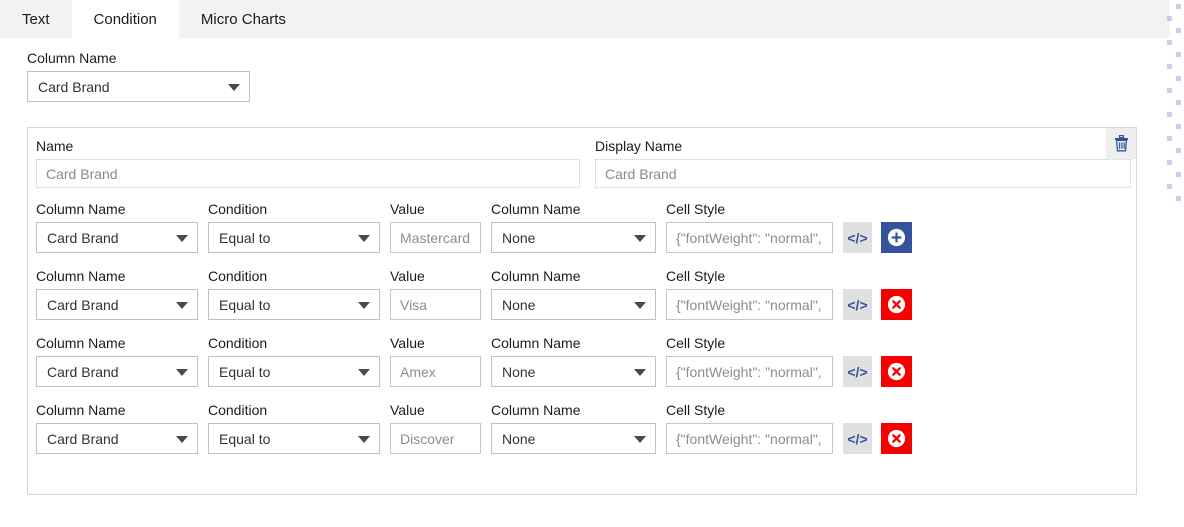 The width and height of the screenshot is (1184, 527). What do you see at coordinates (72, 58) in the screenshot?
I see `top-column-name-label: Column Name` at bounding box center [72, 58].